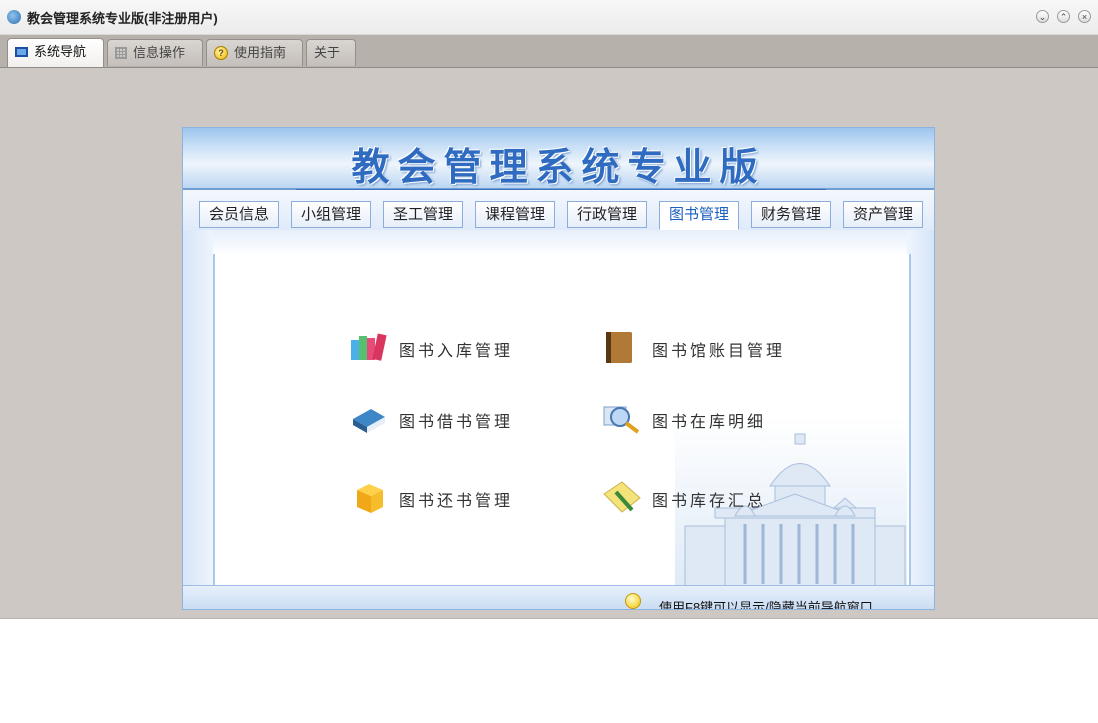 The width and height of the screenshot is (1098, 723). I want to click on module-menu: 会员信息 小组管理 圣工管理 课程管理 行政管理 图书管理 财务管理 资产管理, so click(558, 210).